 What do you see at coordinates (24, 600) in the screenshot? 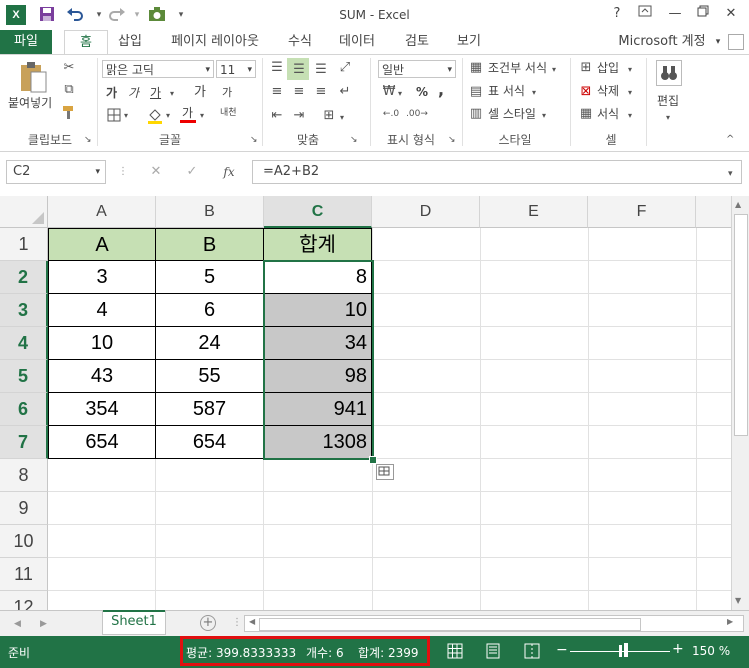
I see `row-header-12: 12` at bounding box center [24, 600].